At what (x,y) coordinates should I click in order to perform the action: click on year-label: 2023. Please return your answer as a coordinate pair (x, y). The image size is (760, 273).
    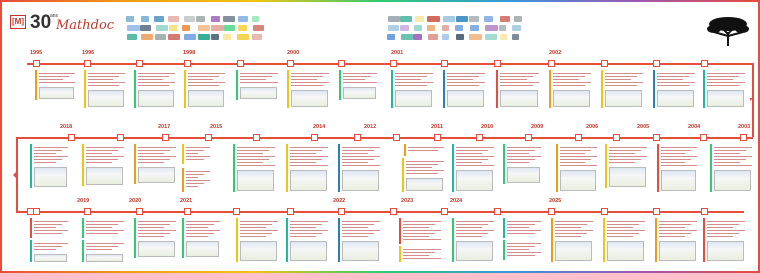
    Looking at the image, I should click on (407, 201).